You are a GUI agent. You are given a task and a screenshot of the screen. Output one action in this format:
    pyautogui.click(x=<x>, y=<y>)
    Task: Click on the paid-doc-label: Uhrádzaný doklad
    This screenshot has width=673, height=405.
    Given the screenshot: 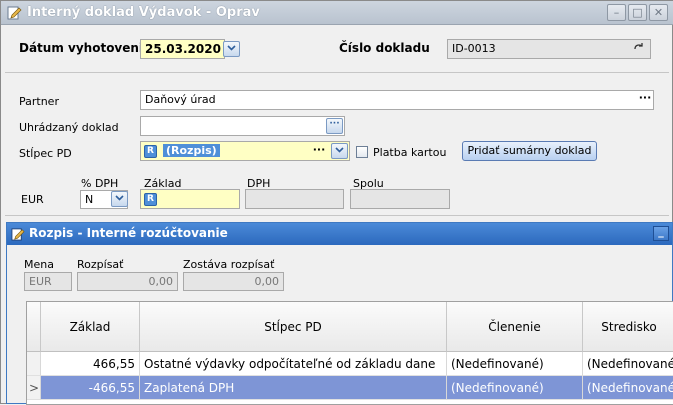 What is the action you would take?
    pyautogui.click(x=69, y=127)
    